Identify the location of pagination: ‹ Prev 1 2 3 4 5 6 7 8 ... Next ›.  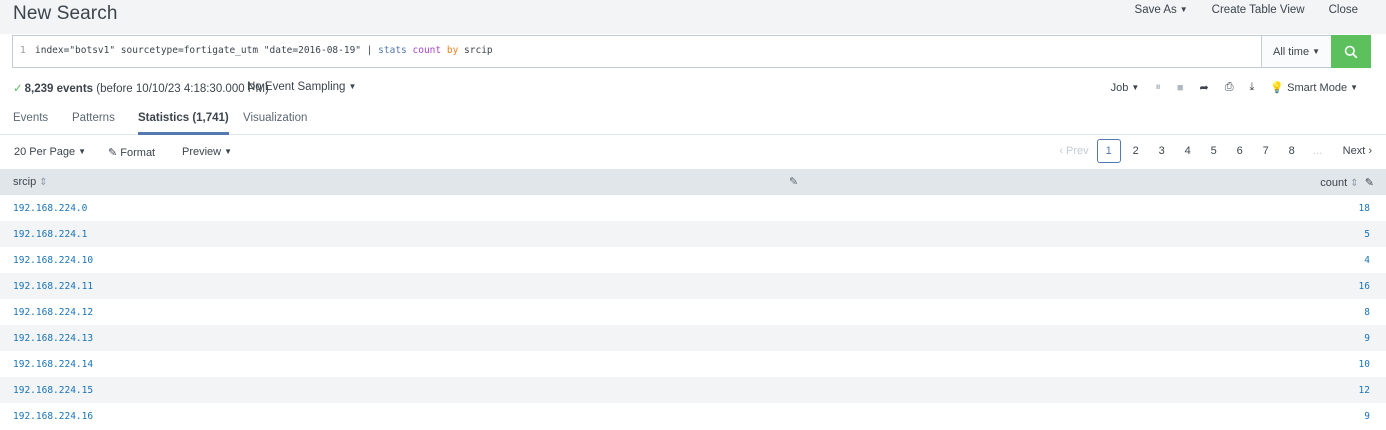
(1211, 151).